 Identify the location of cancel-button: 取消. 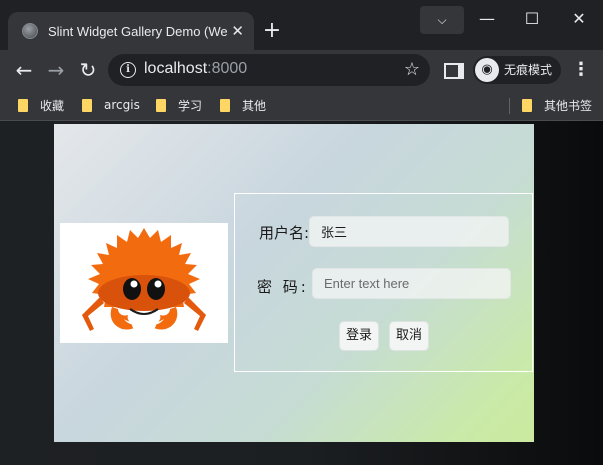
(409, 336).